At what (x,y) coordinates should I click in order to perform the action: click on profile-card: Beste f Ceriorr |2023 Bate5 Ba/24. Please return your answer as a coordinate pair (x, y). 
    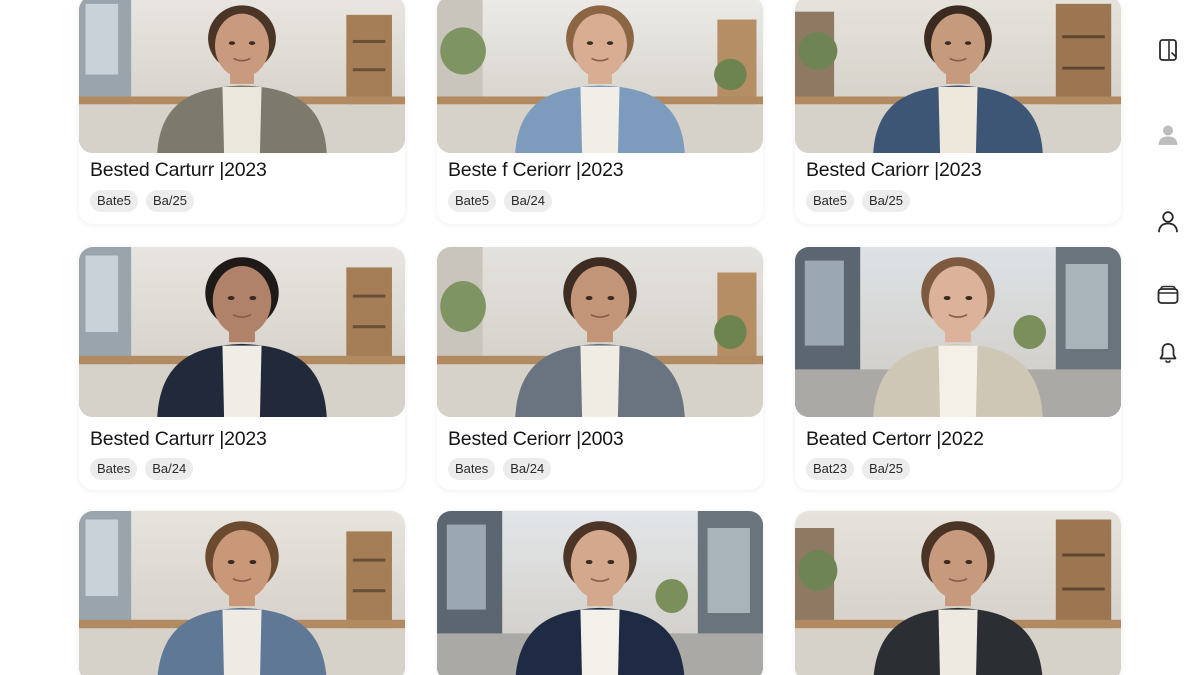
    Looking at the image, I should click on (600, 112).